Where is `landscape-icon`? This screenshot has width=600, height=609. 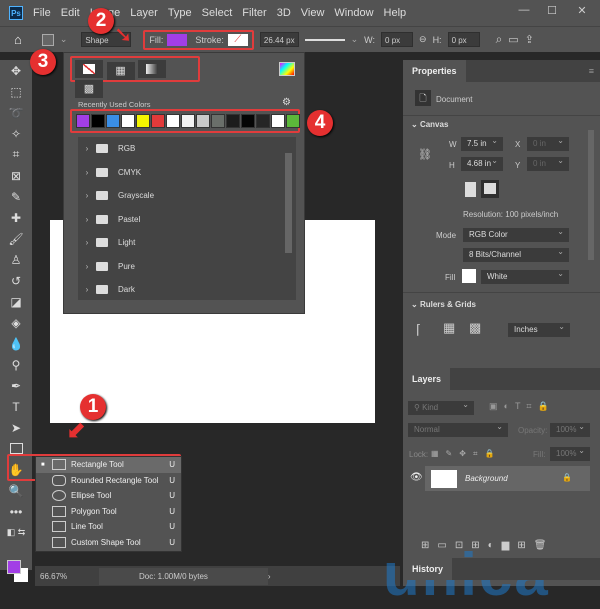
landscape-icon is located at coordinates (490, 189).